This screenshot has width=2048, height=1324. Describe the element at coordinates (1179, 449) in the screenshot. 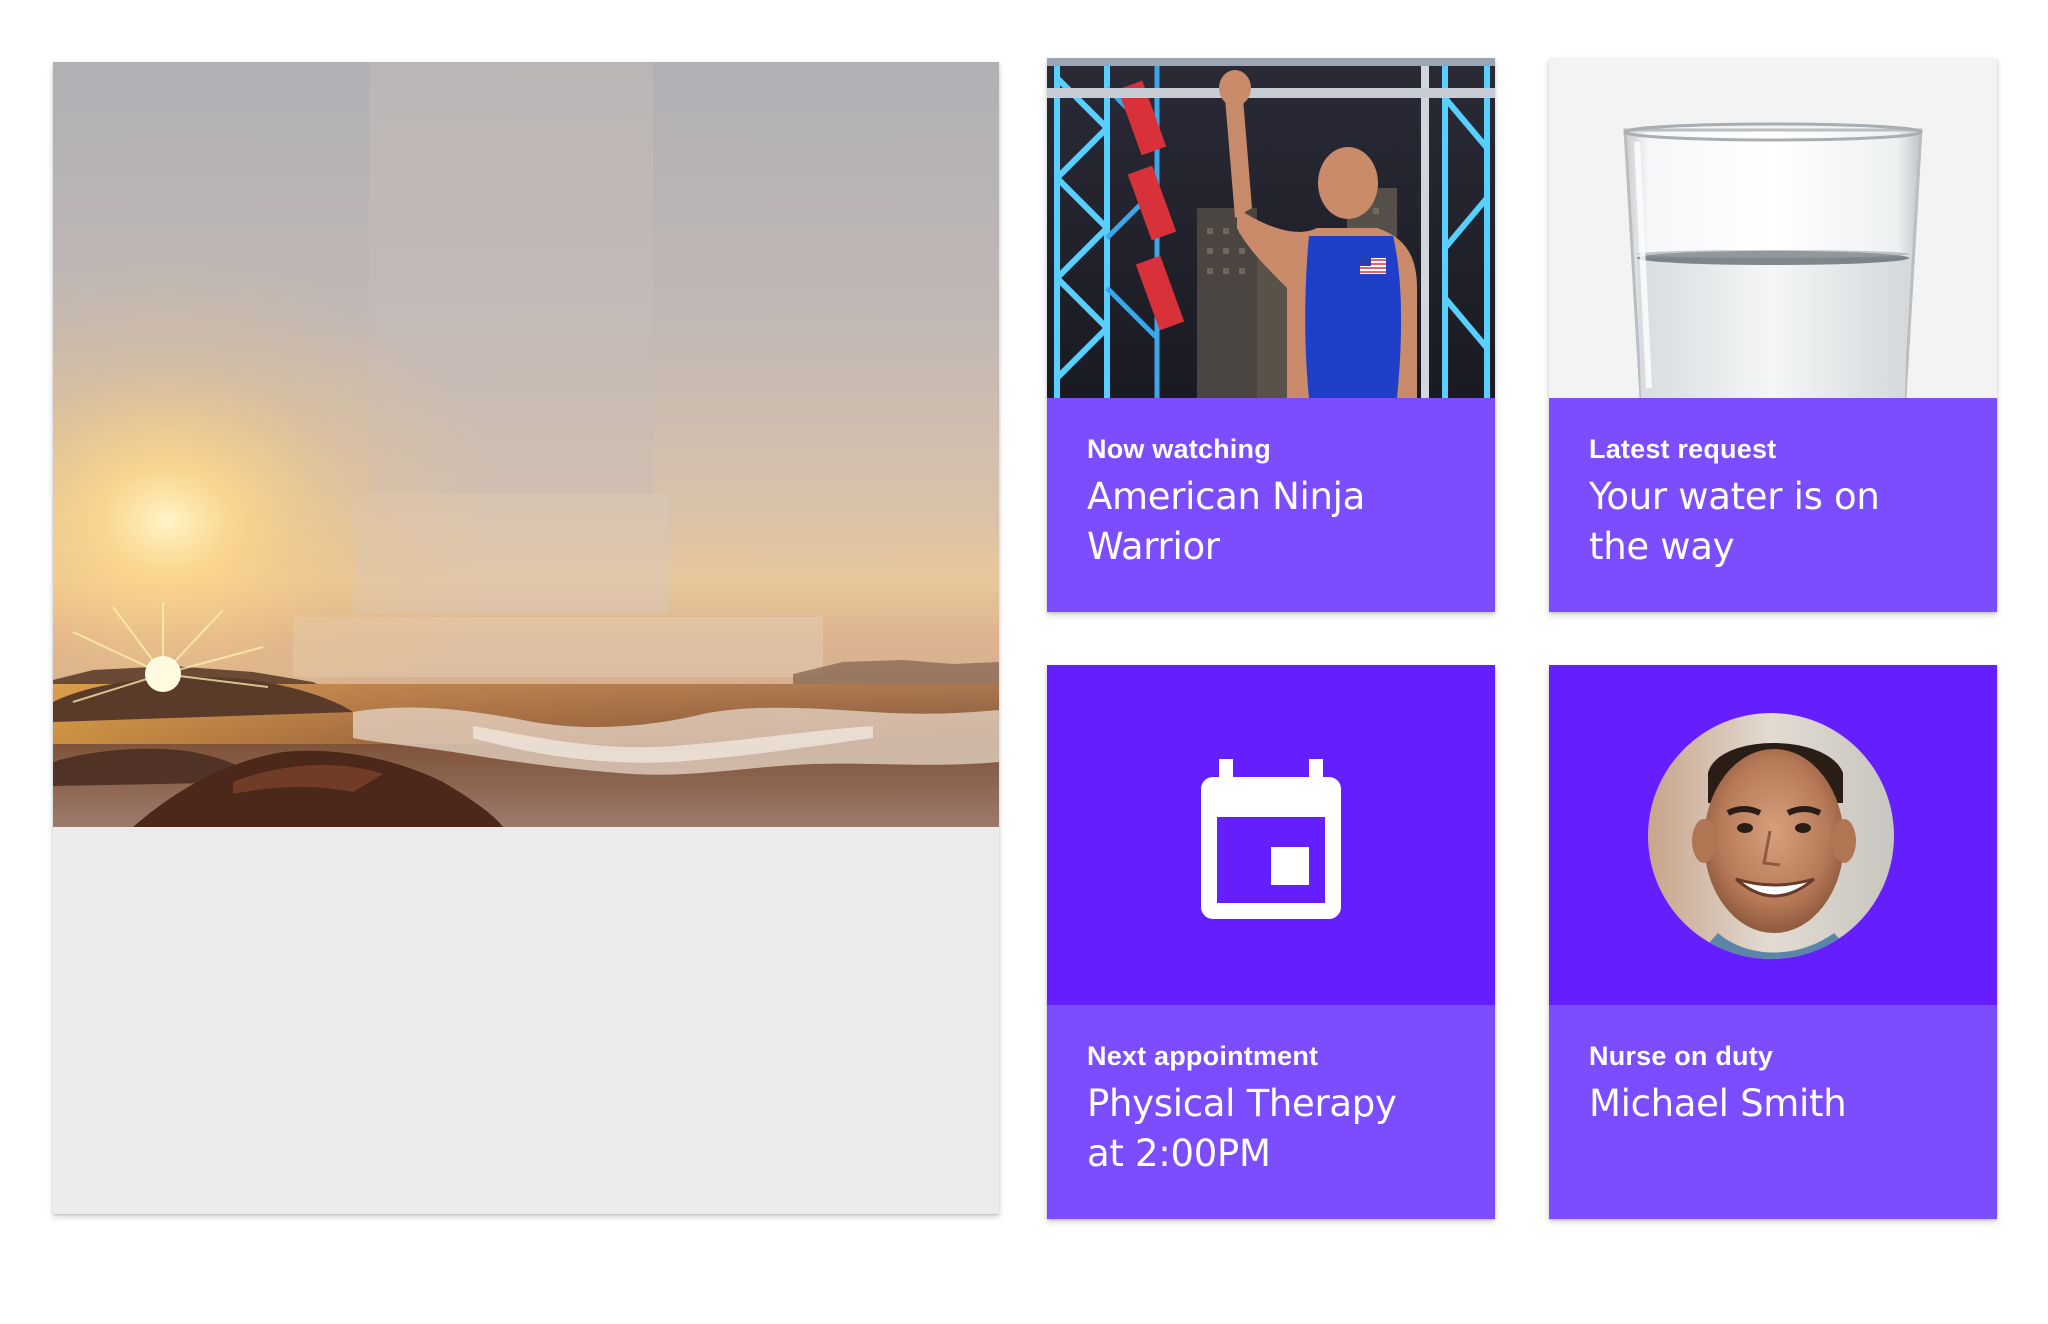

I see `tile-eyebrow: Now watching` at that location.